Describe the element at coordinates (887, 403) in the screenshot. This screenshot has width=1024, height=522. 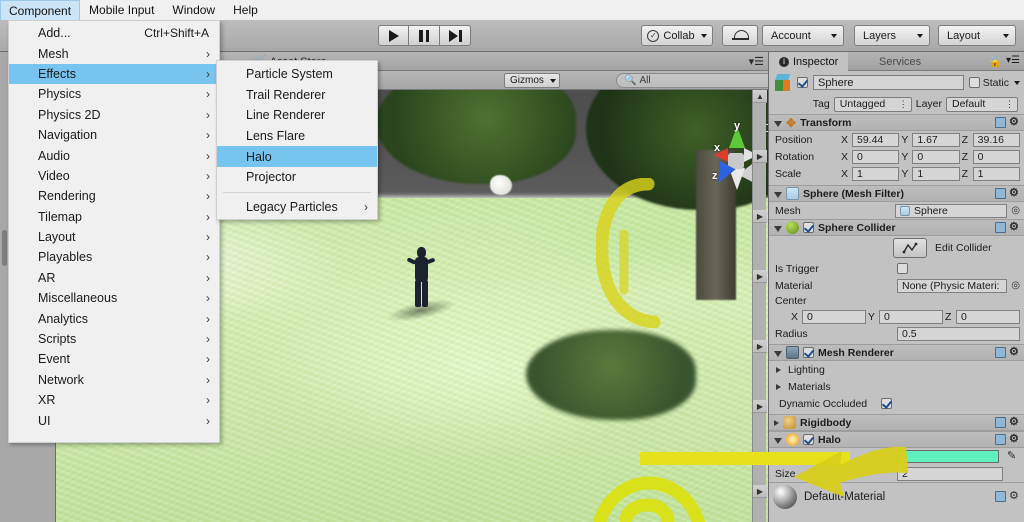
I see `dynamic-occluded-checkbox` at that location.